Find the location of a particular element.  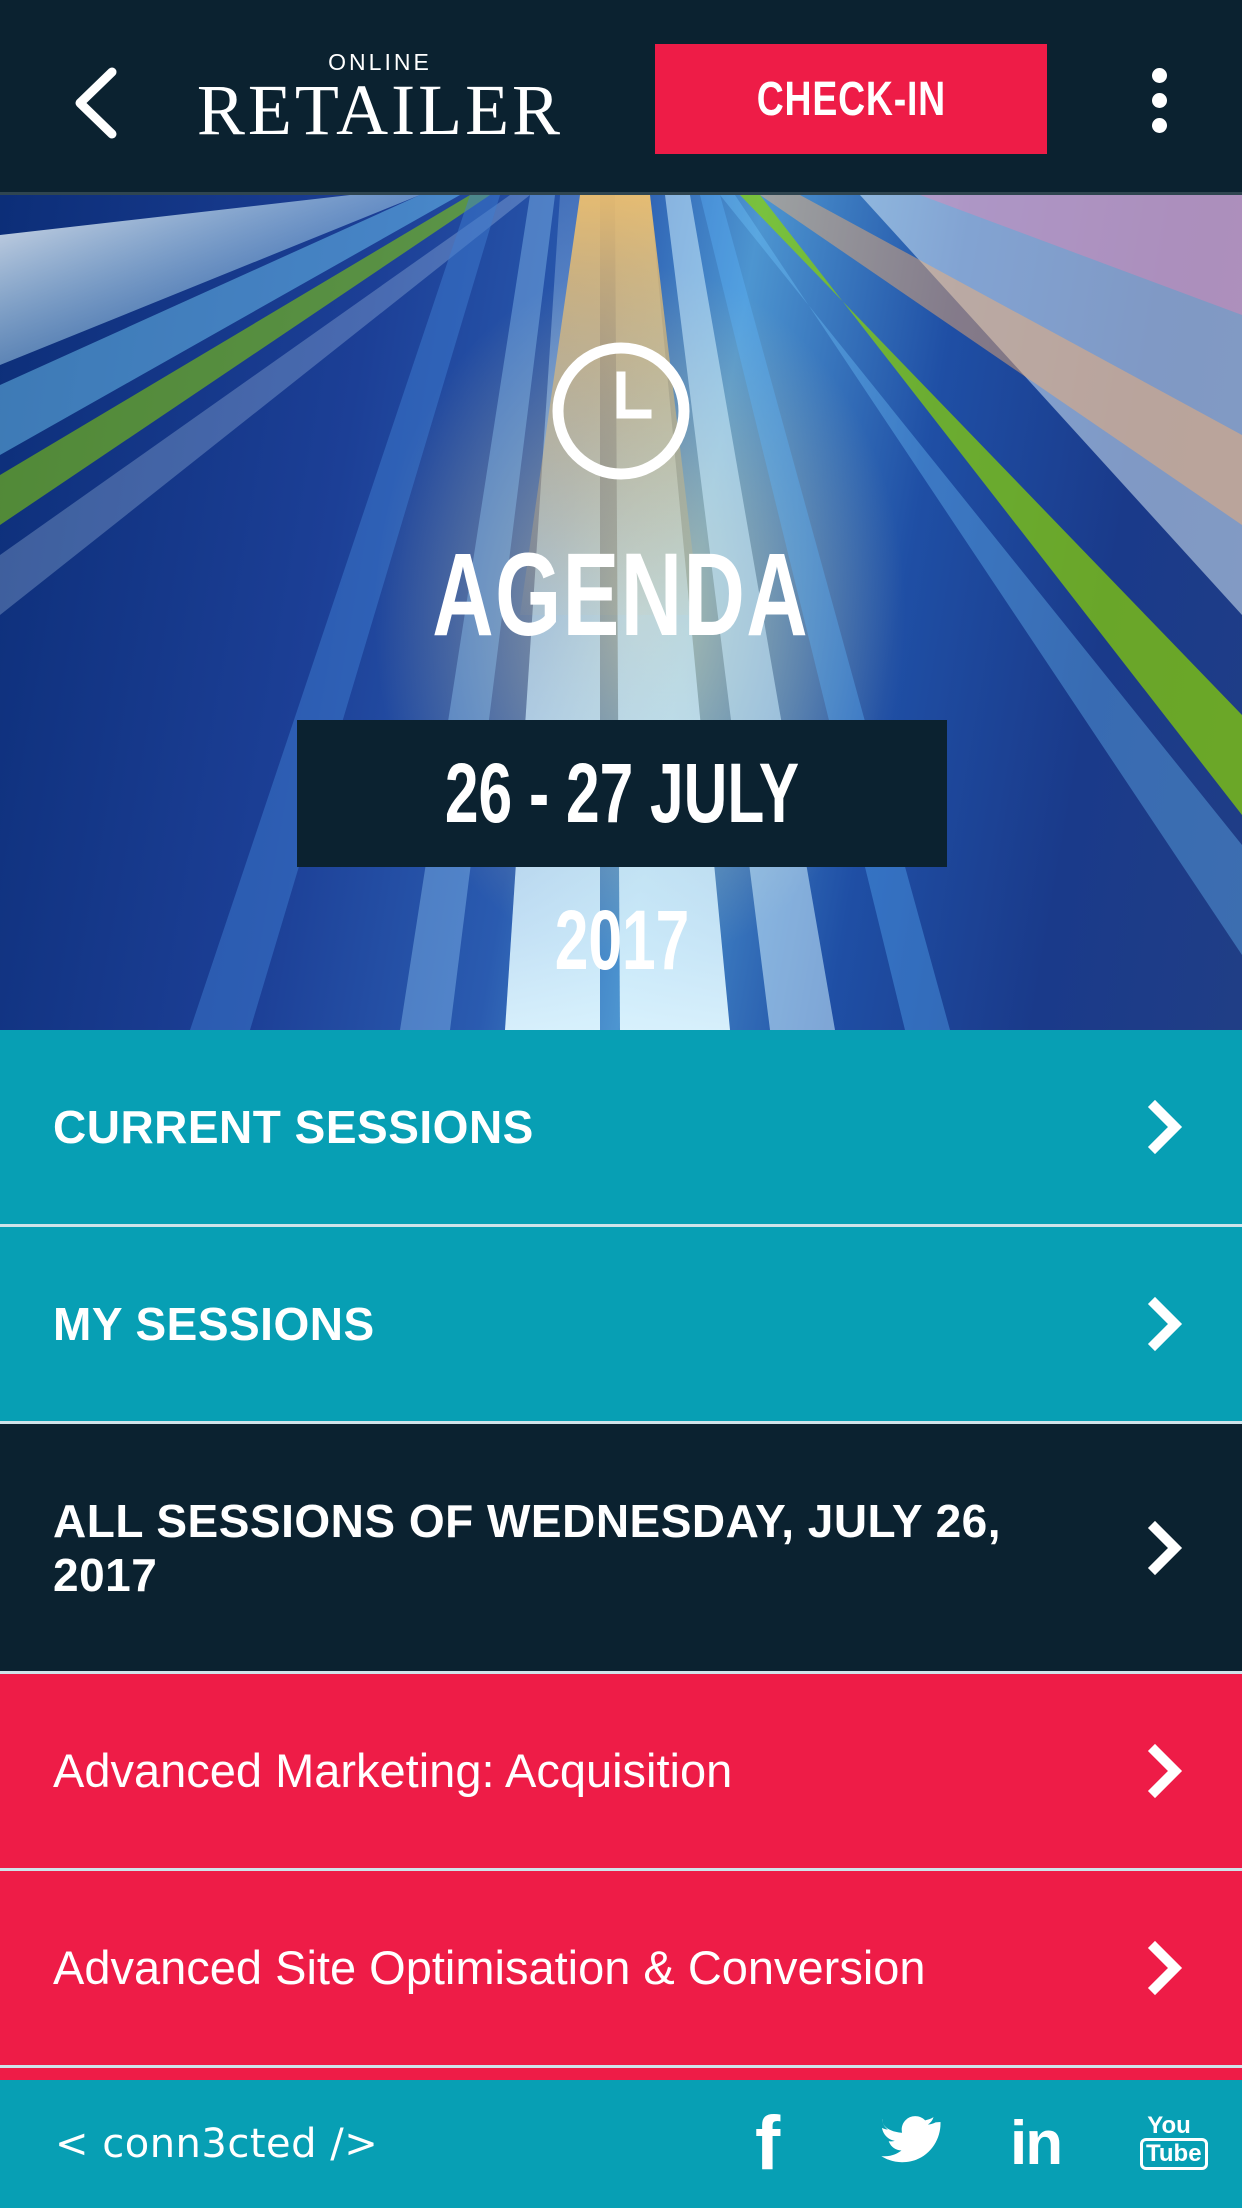

menu-item-label: CURRENT SESSIONS is located at coordinates (293, 1127).